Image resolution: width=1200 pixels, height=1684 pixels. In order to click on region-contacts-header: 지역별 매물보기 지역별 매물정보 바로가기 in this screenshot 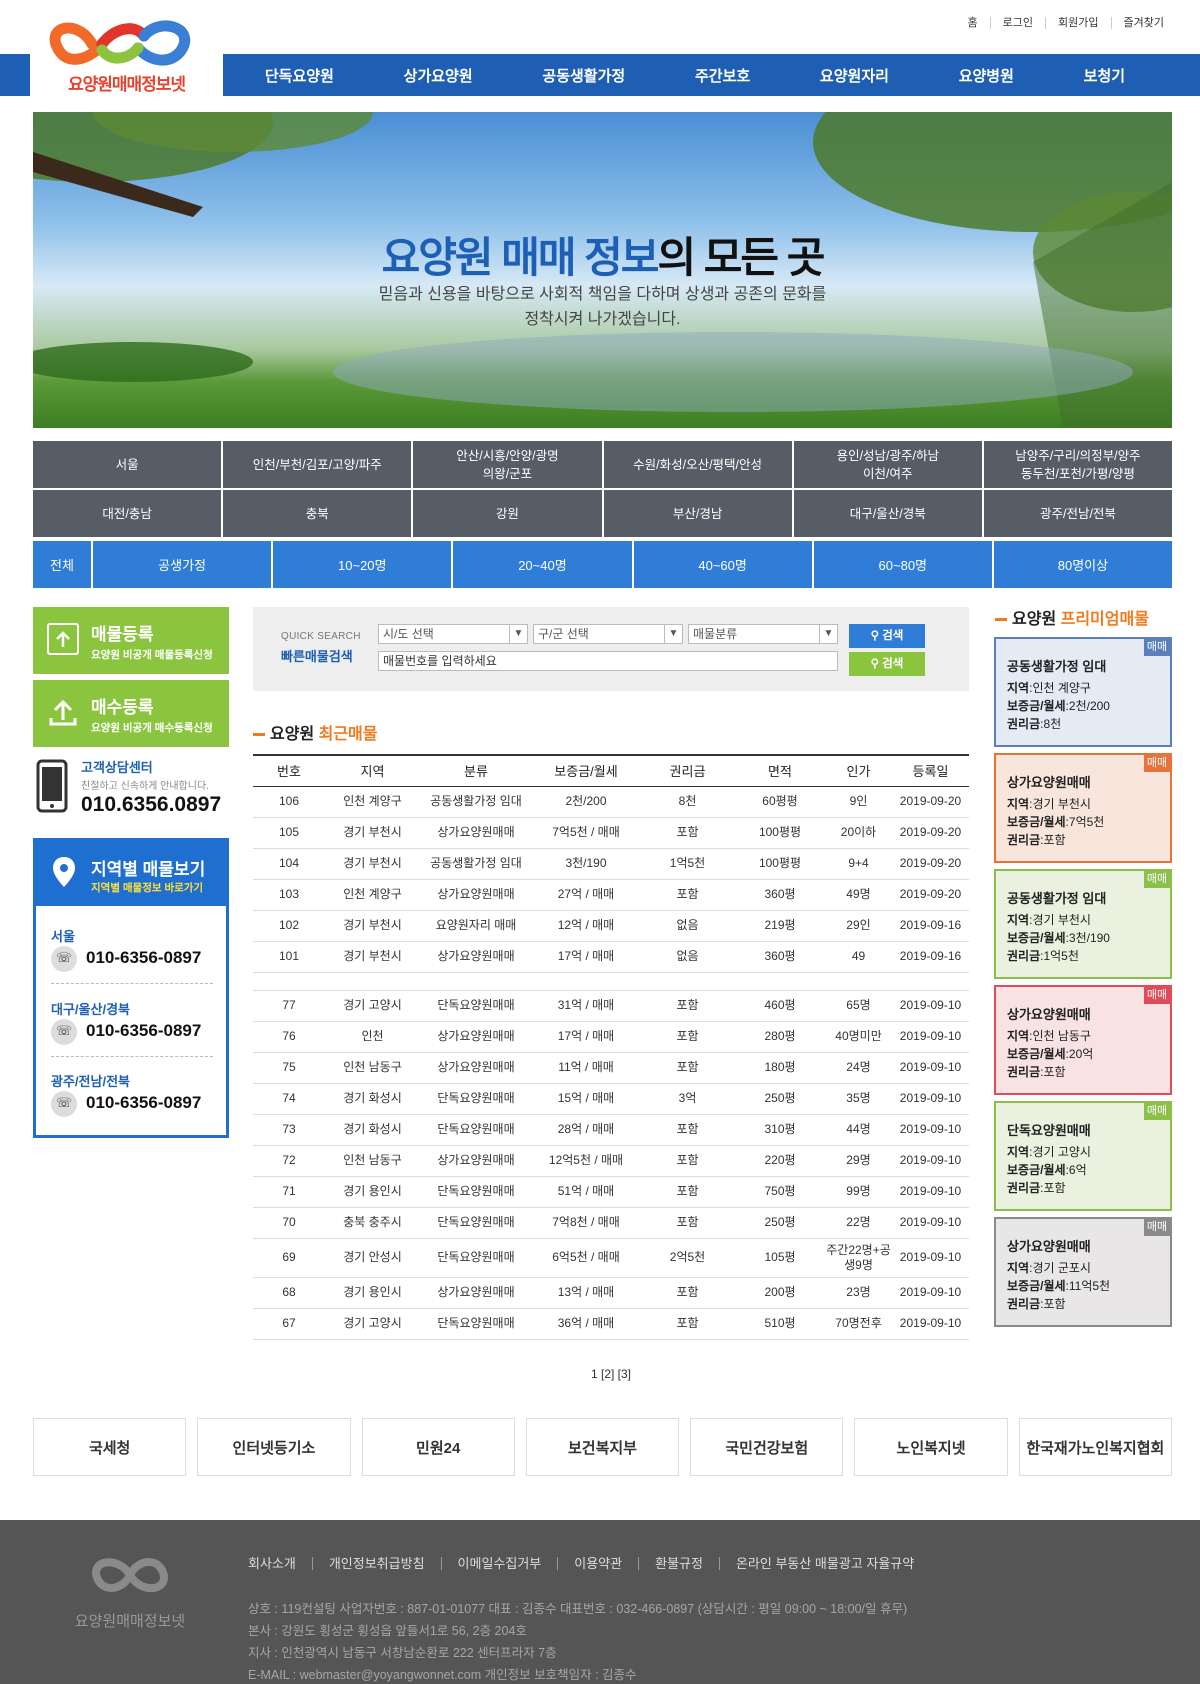, I will do `click(131, 873)`.